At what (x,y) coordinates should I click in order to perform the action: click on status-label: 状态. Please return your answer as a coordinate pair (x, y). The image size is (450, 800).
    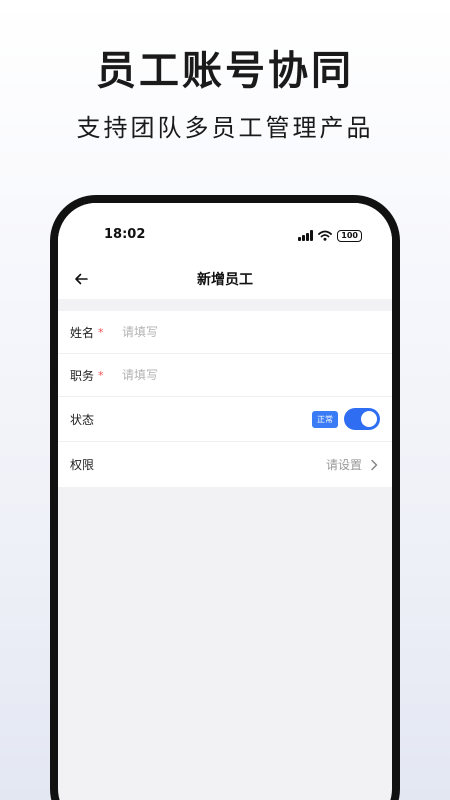
    Looking at the image, I should click on (82, 419).